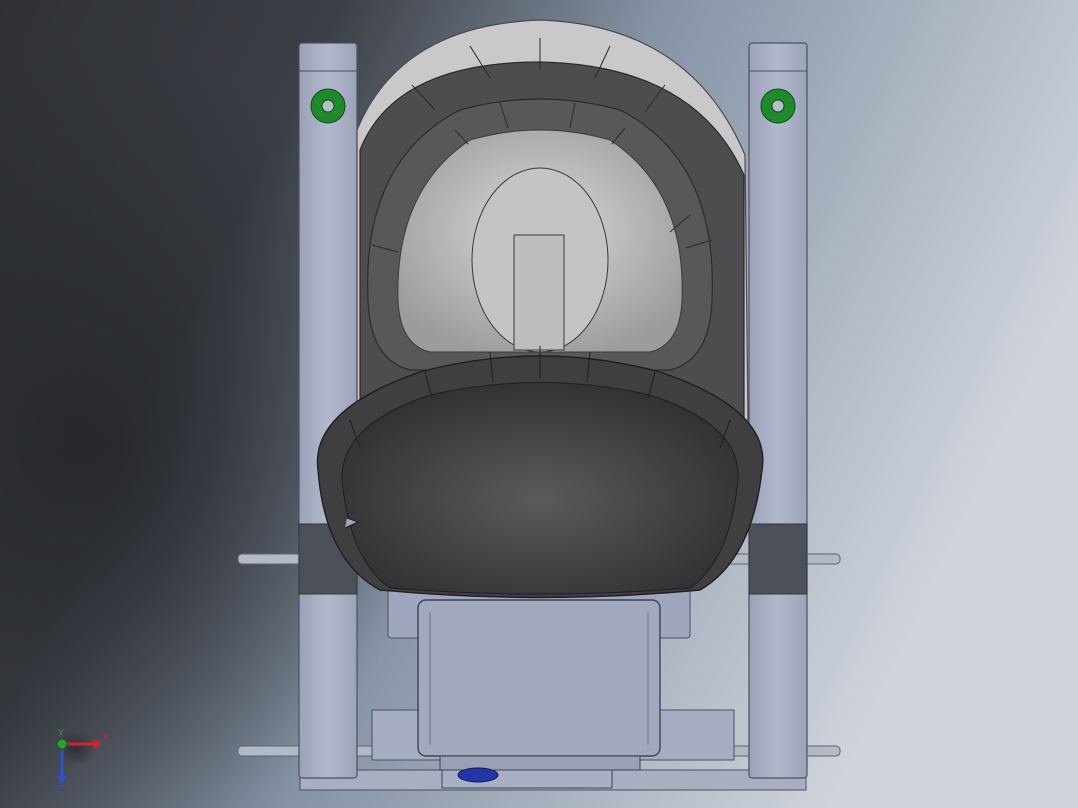  I want to click on z-axis-head, so click(62, 780).